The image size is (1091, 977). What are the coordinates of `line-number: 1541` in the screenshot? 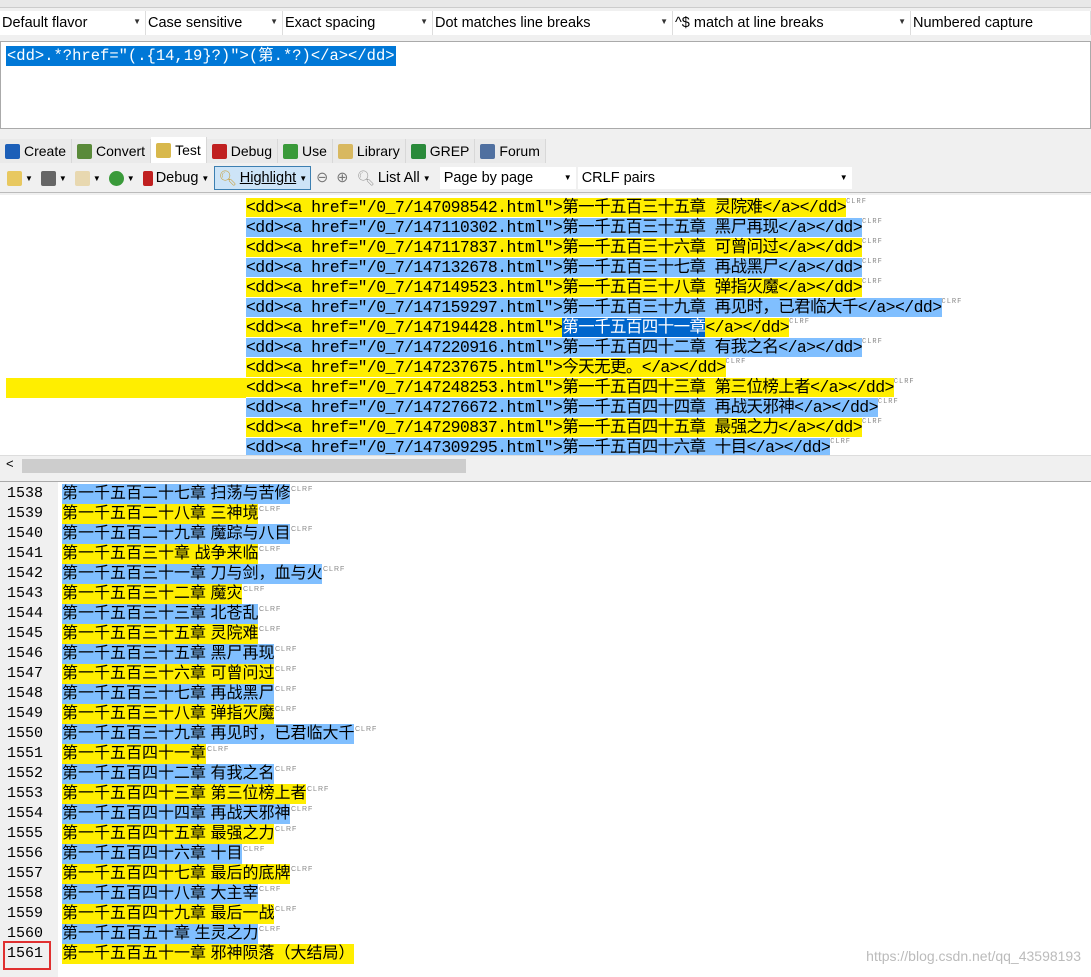 It's located at (25, 553).